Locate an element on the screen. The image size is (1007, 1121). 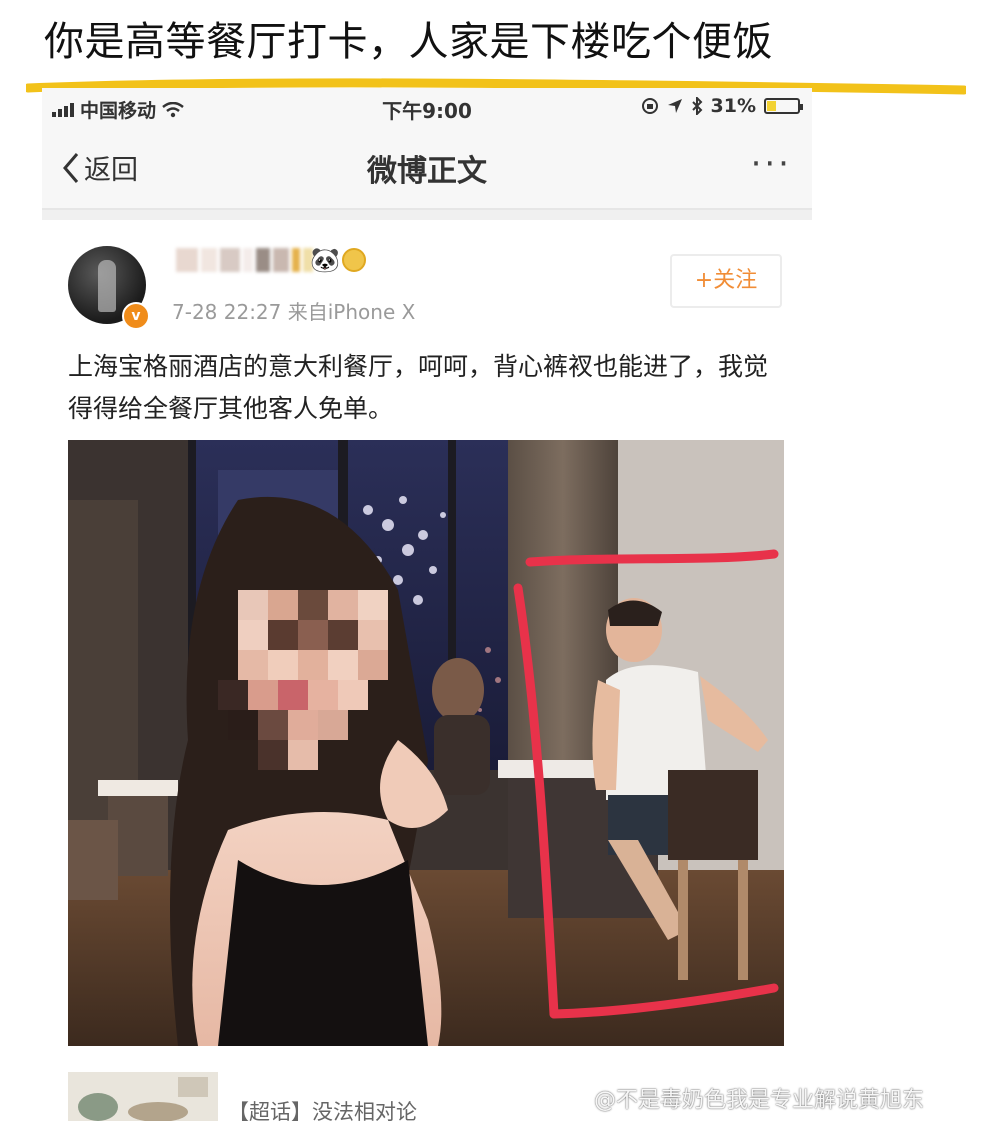
status-bar: 中国移动 下午9:00 31% is located at coordinates (427, 107).